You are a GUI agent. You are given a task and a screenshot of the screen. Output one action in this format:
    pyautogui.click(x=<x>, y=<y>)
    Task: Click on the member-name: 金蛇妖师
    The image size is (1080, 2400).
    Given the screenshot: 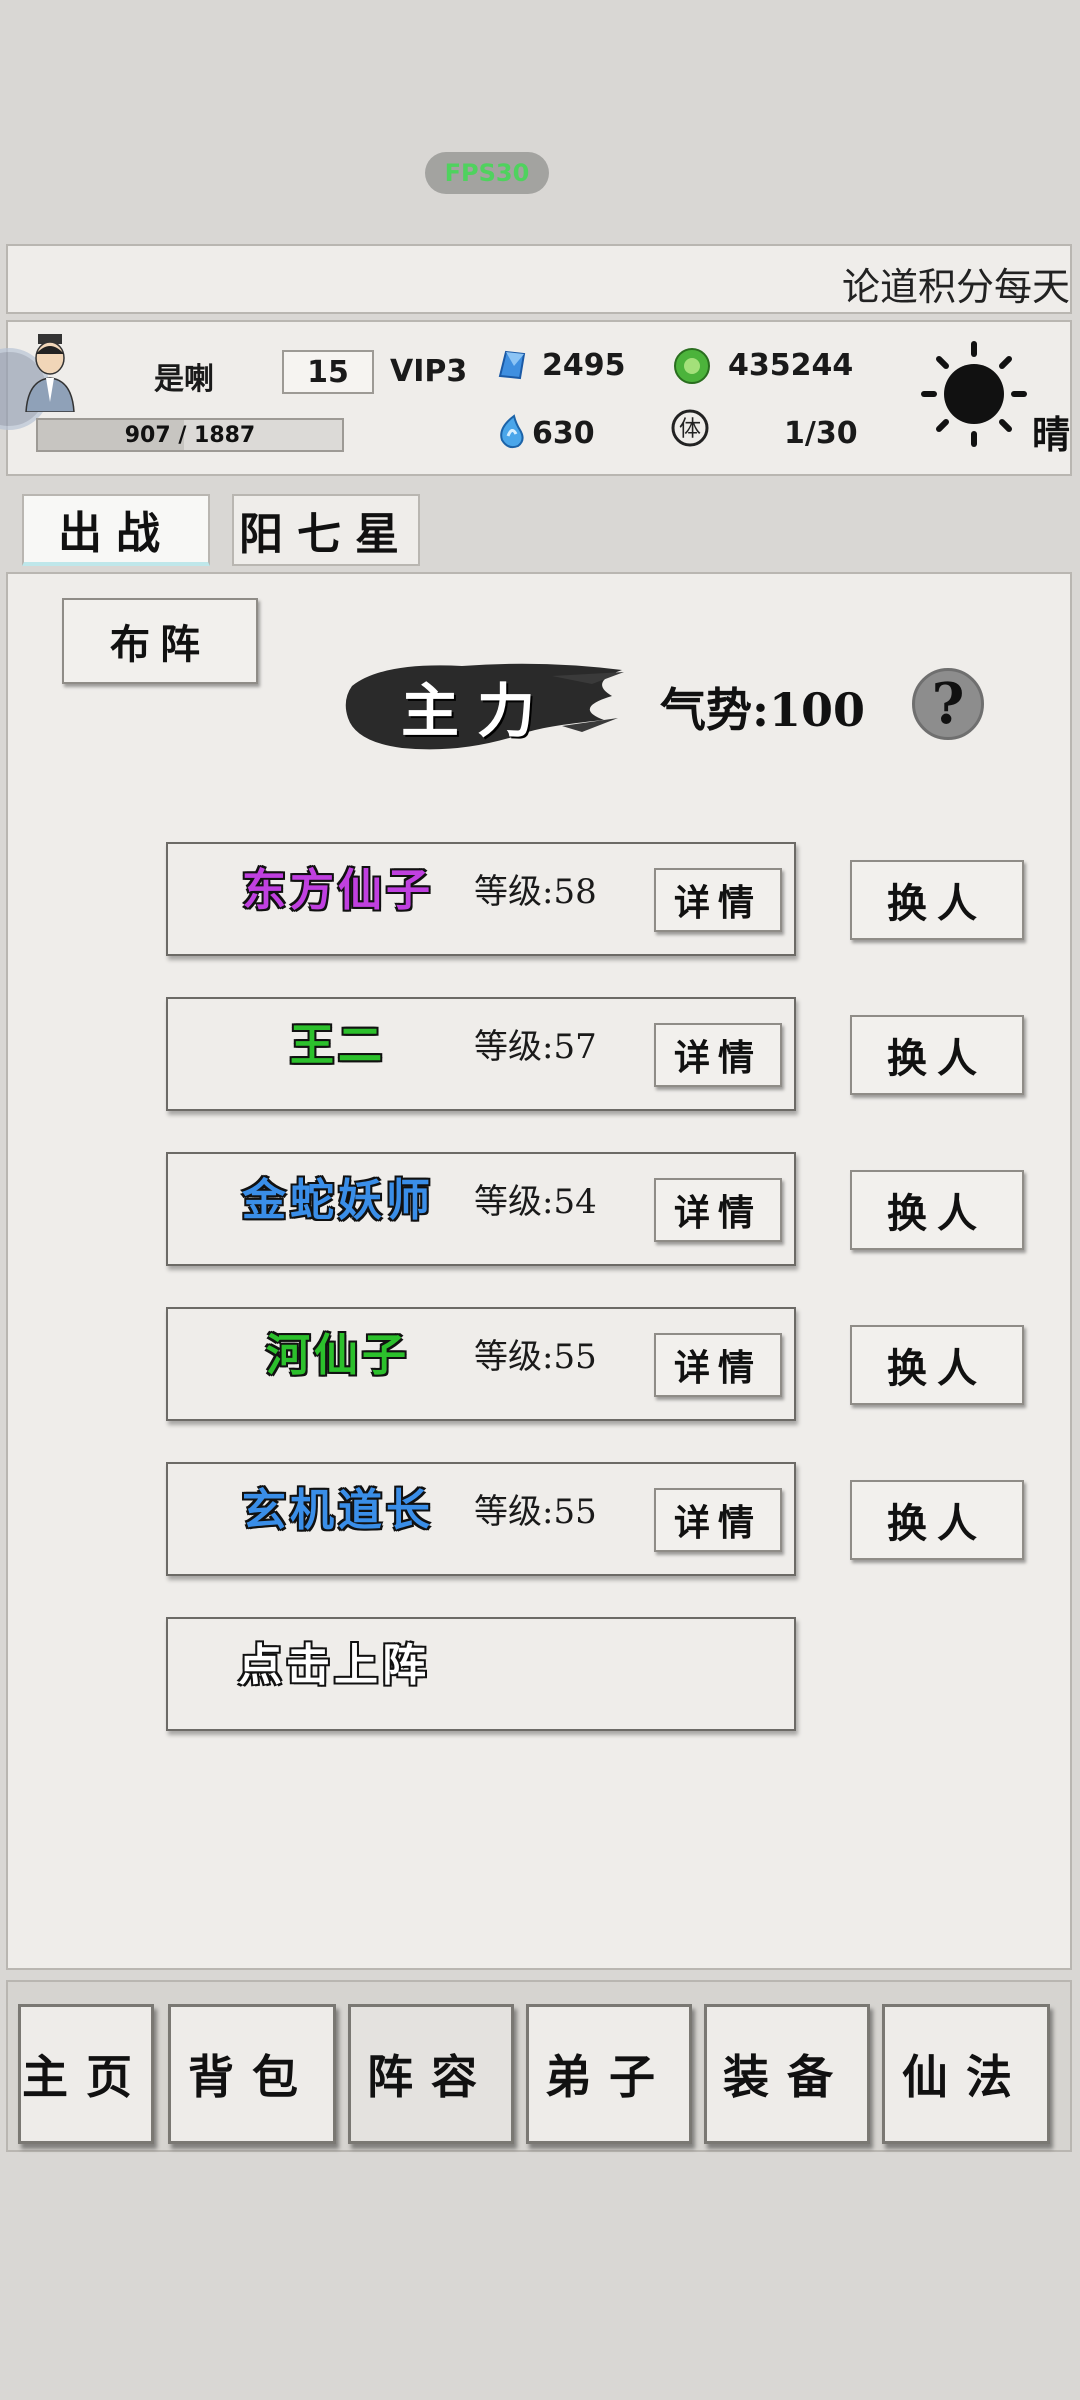 What is the action you would take?
    pyautogui.click(x=338, y=1200)
    